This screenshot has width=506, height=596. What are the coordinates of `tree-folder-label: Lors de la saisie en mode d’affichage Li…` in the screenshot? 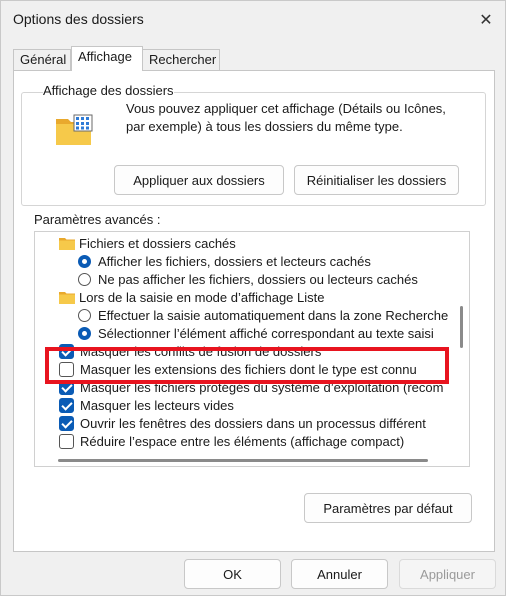 It's located at (202, 297).